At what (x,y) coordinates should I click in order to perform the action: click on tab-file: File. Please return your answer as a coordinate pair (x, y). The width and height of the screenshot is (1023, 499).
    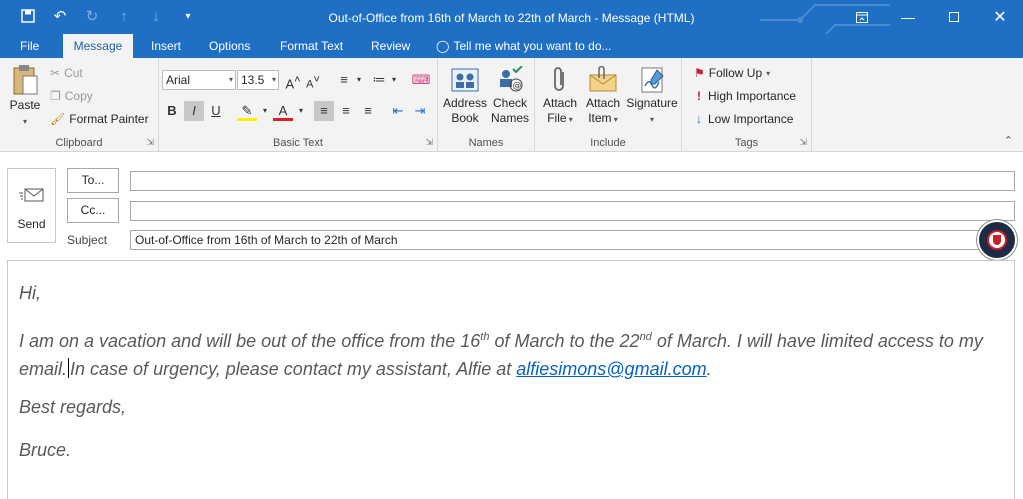
    Looking at the image, I should click on (29, 46).